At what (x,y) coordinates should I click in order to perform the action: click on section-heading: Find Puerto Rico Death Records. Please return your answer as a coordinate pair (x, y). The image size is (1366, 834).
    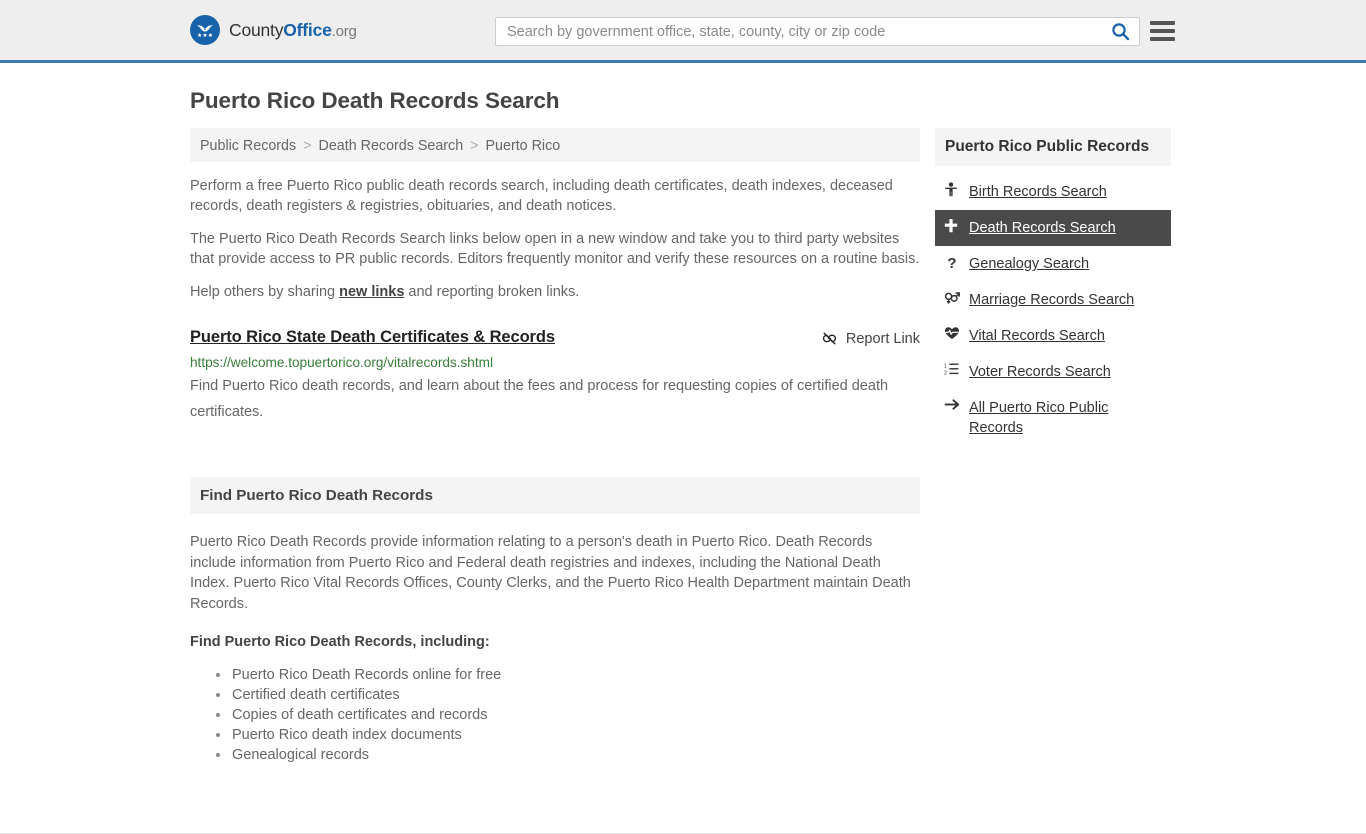
    Looking at the image, I should click on (555, 495).